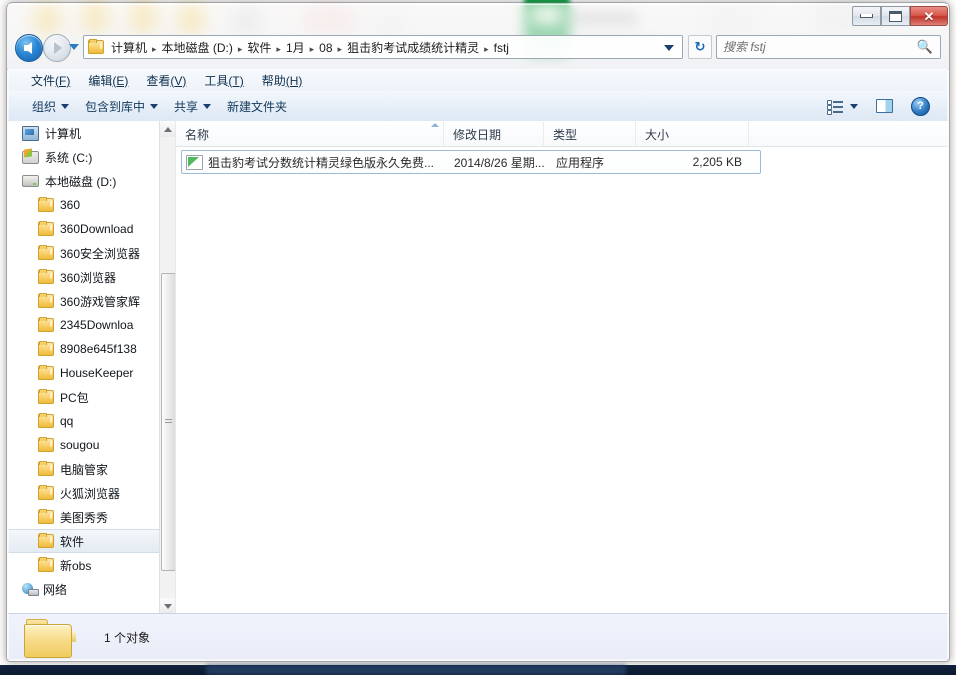 The image size is (956, 675). Describe the element at coordinates (478, 636) in the screenshot. I see `status-bar: 1 个对象` at that location.